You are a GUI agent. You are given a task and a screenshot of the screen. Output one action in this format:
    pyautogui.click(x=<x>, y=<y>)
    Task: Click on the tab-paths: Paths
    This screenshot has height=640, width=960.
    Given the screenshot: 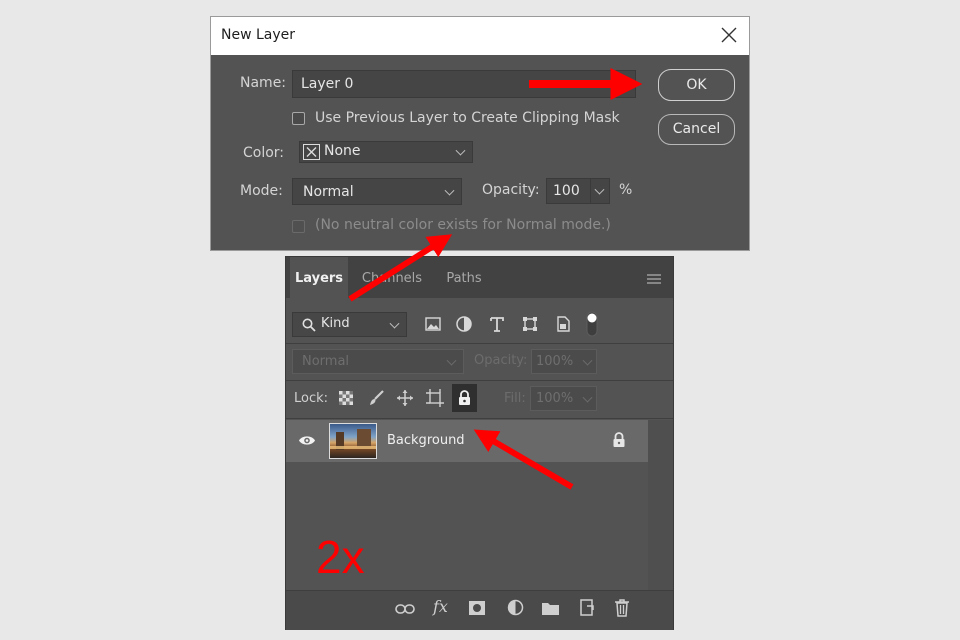 What is the action you would take?
    pyautogui.click(x=464, y=277)
    